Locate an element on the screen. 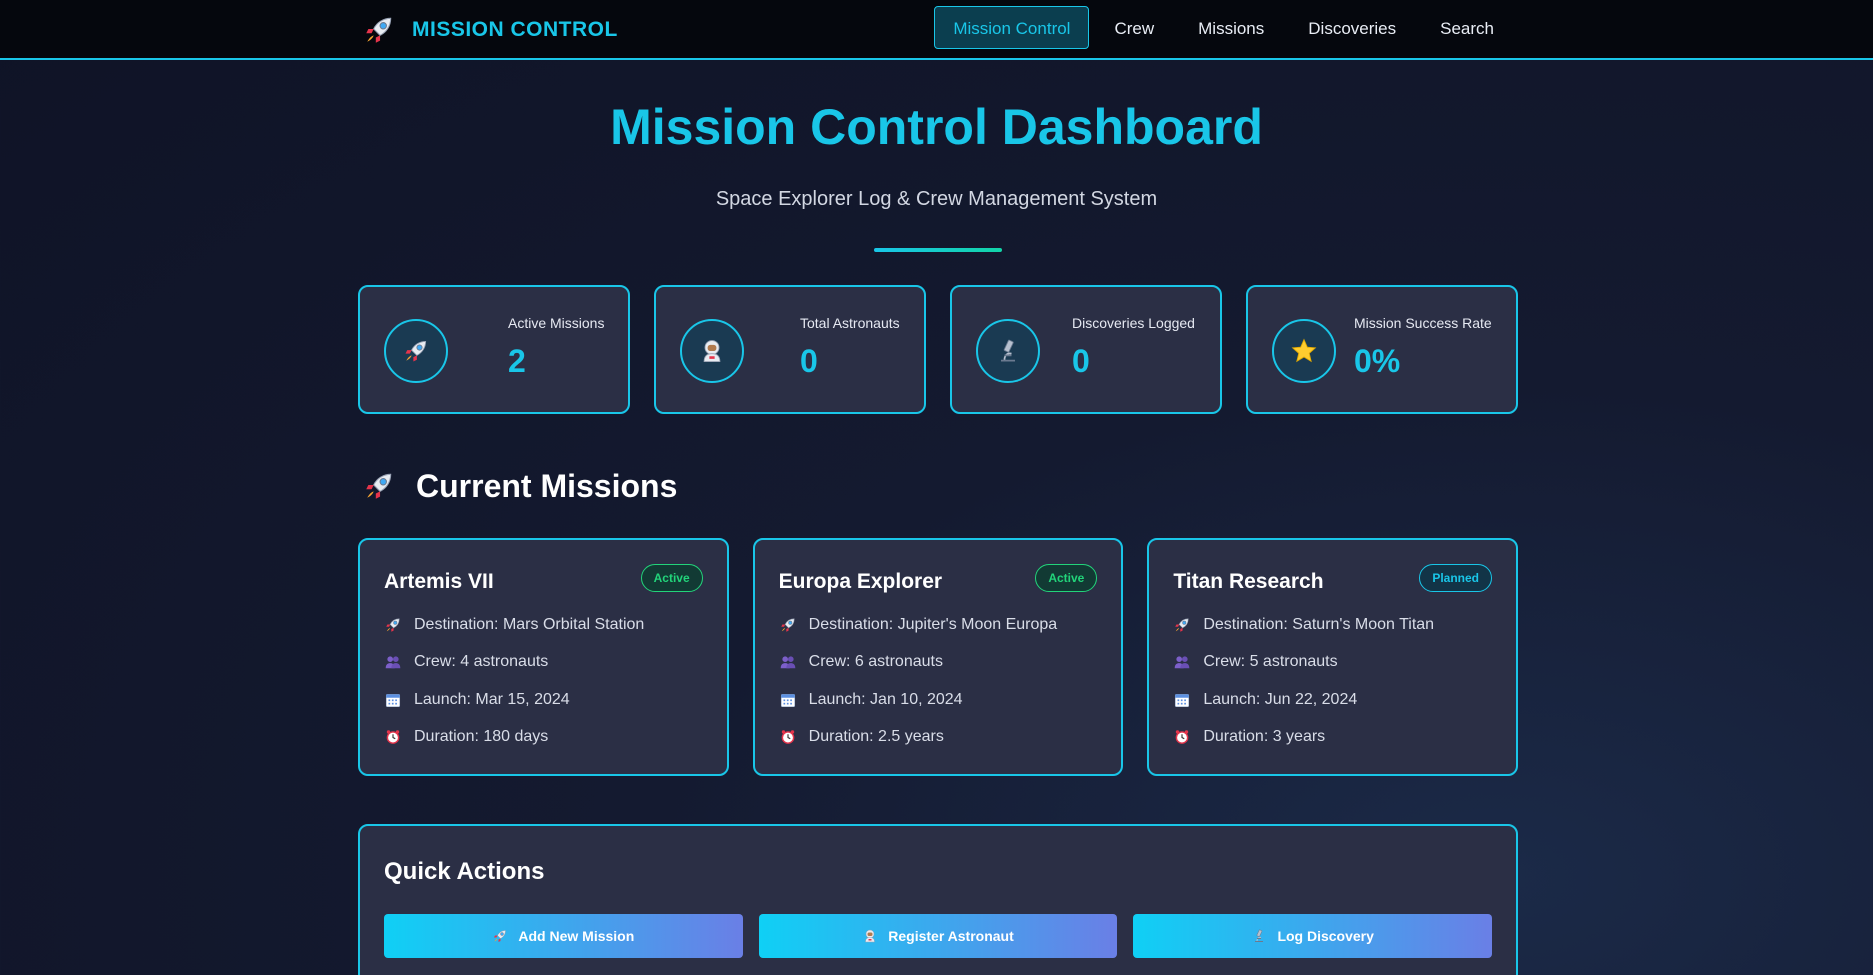 Image resolution: width=1873 pixels, height=975 pixels. stat-card-active-missions: Active Missions 2 is located at coordinates (494, 349).